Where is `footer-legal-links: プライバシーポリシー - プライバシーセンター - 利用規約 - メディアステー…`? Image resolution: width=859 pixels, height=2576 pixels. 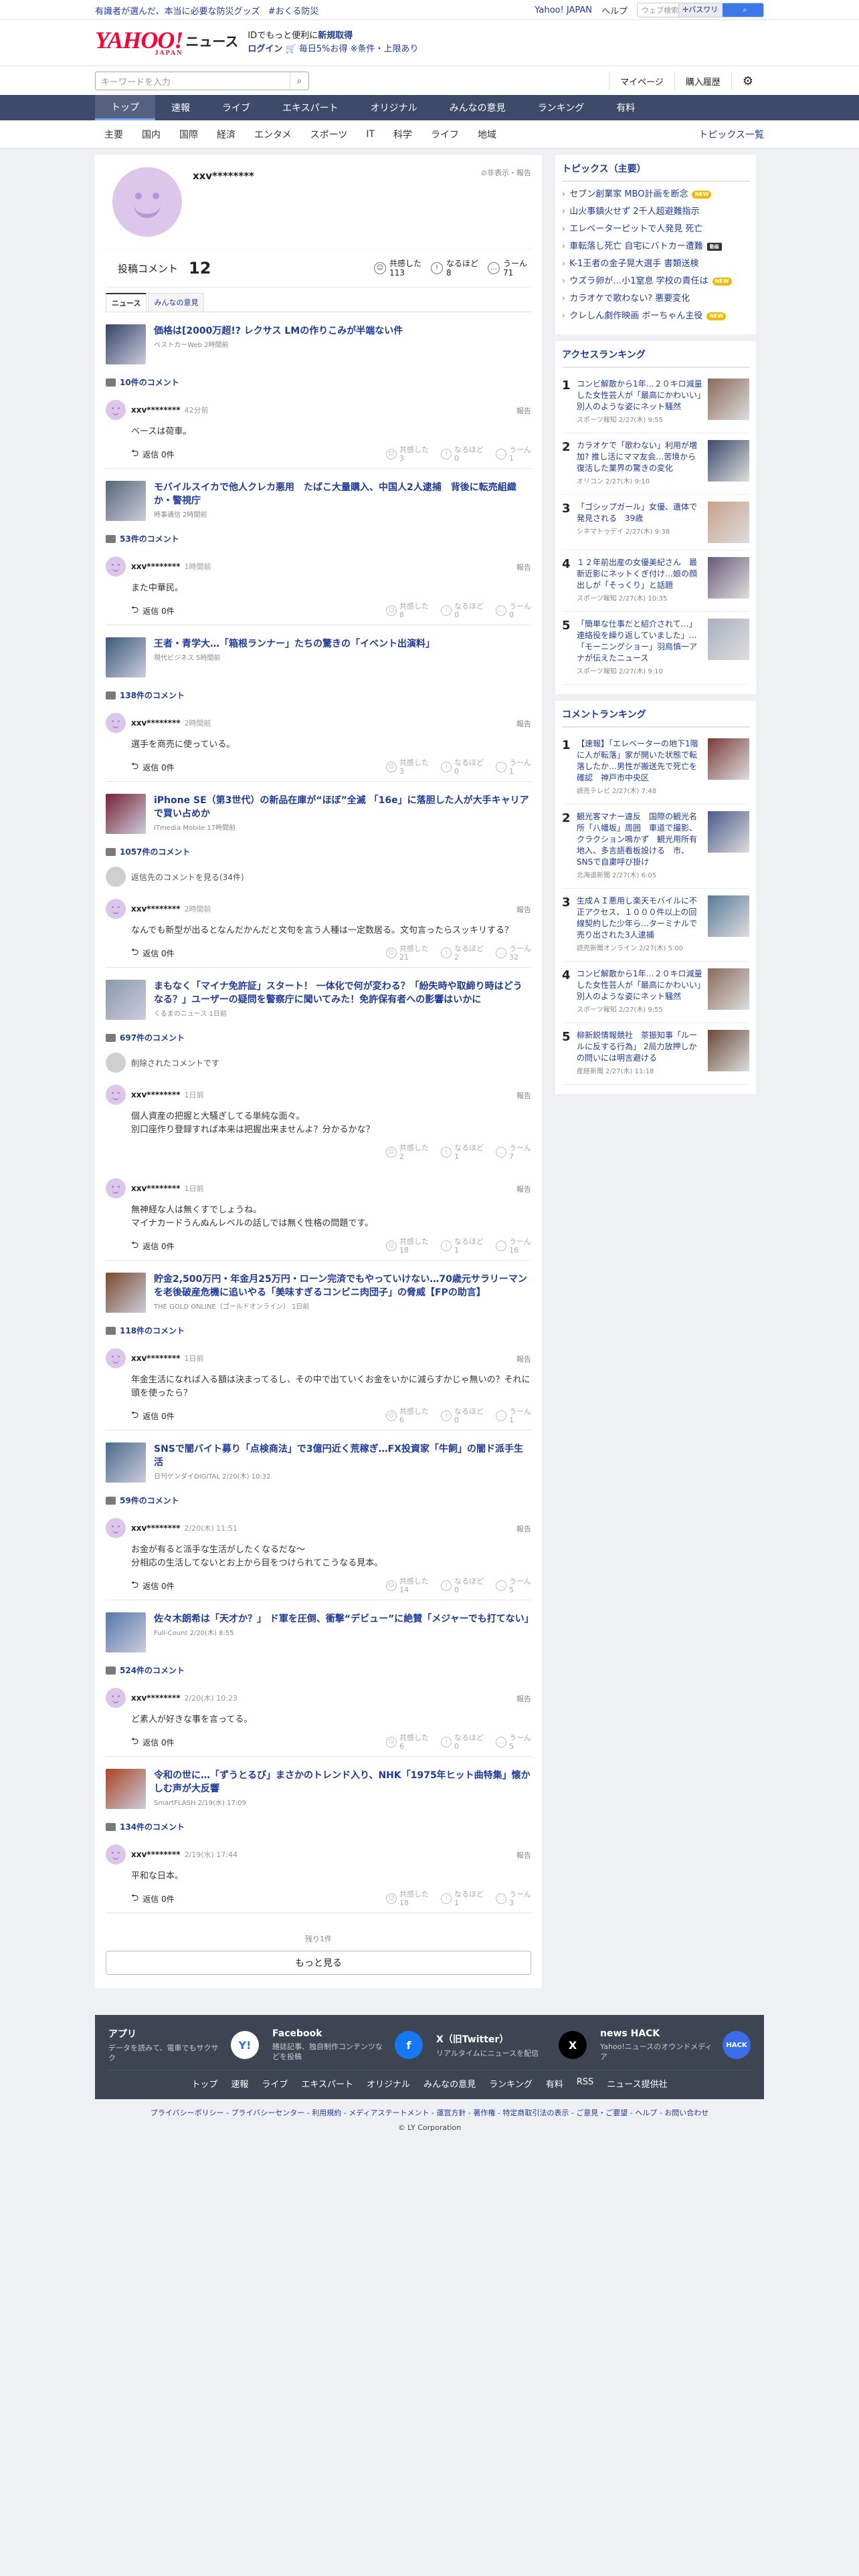
footer-legal-links: プライバシーポリシー - プライバシーセンター - 利用規約 - メディアステー… is located at coordinates (429, 2112).